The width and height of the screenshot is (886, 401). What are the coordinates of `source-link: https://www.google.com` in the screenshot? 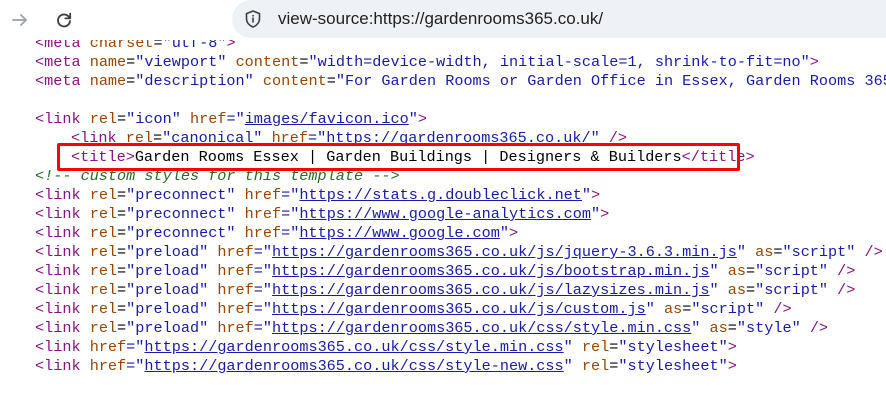 It's located at (399, 233).